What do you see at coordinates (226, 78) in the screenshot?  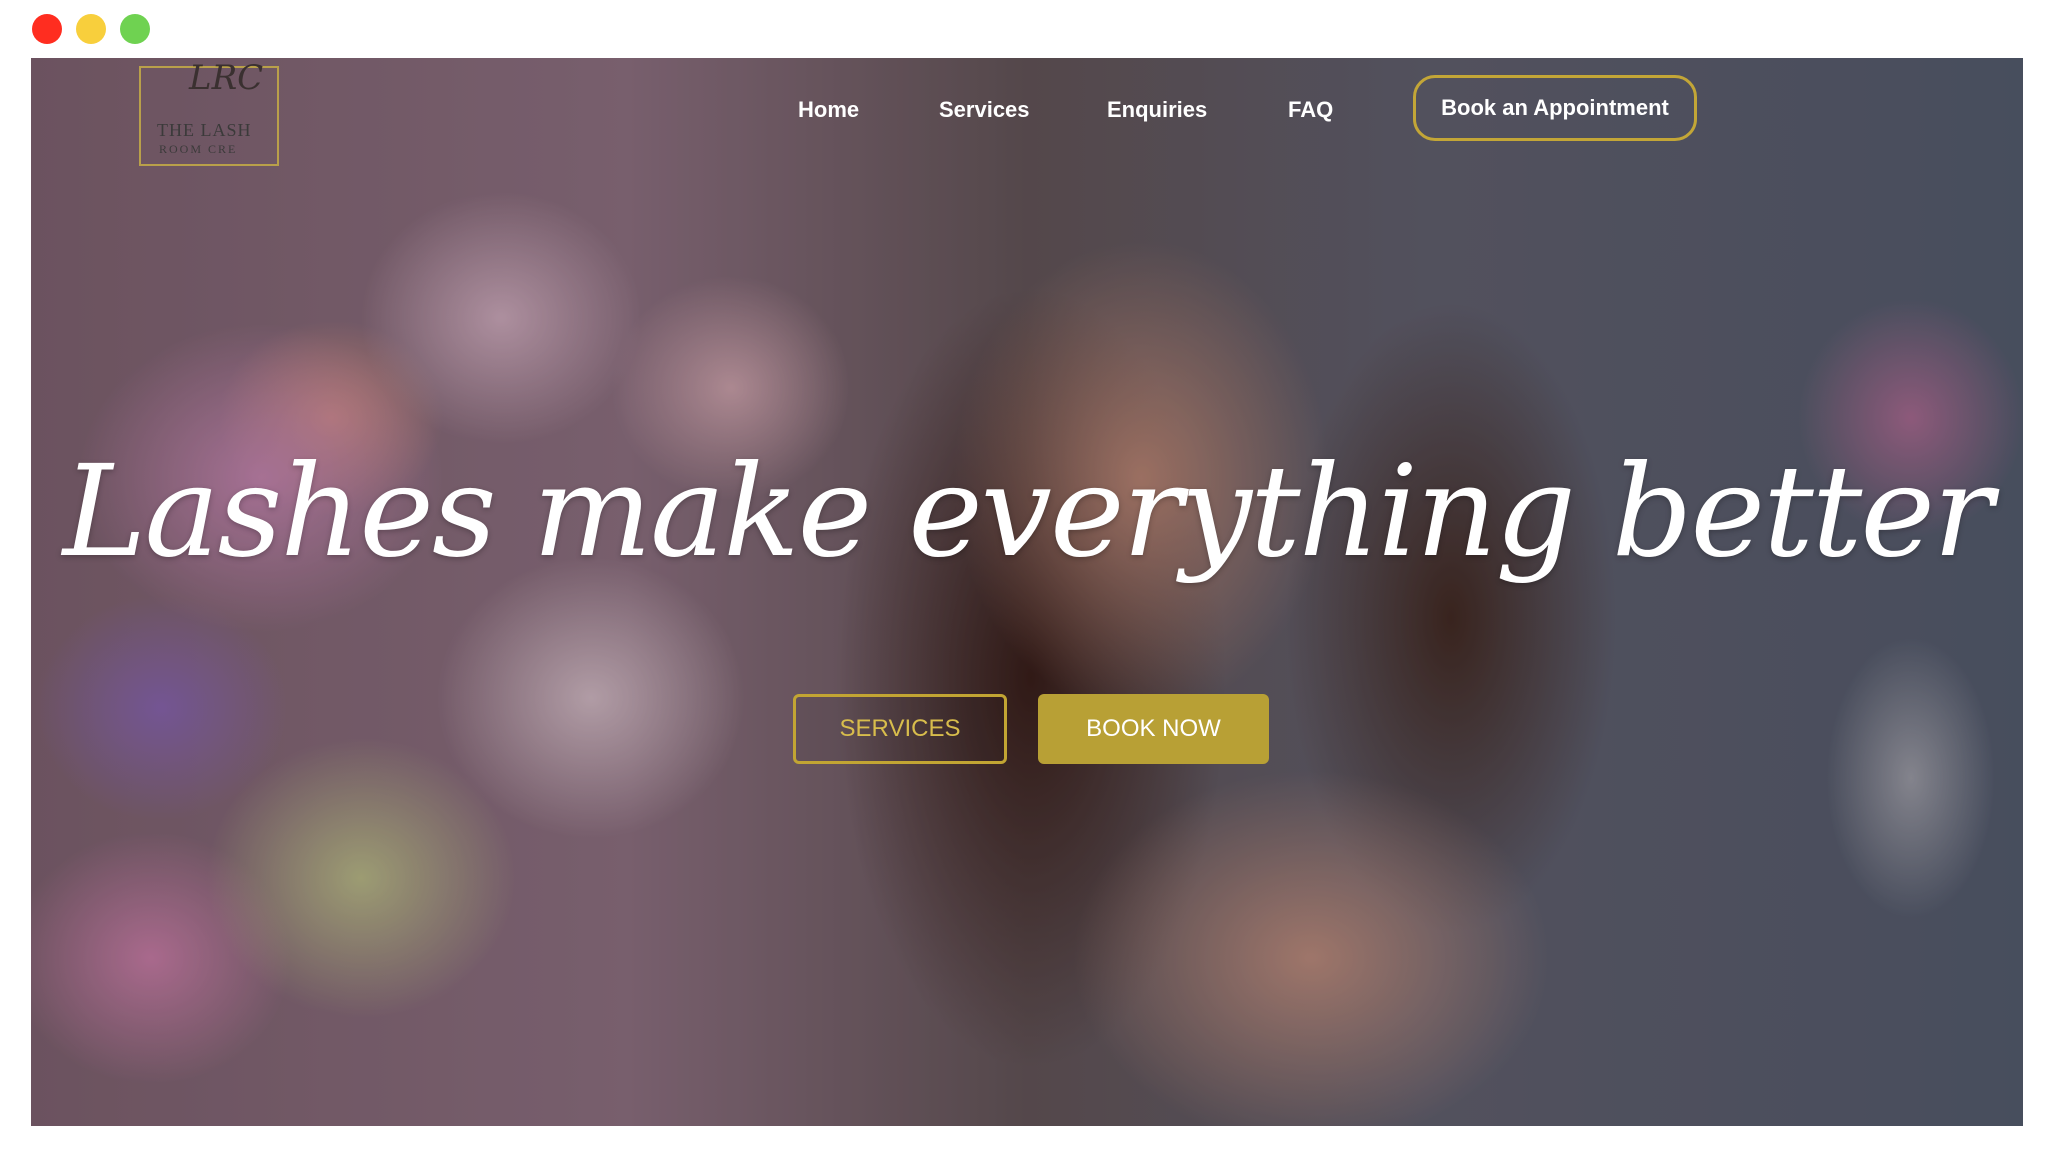 I see `logo-monogram: LRC` at bounding box center [226, 78].